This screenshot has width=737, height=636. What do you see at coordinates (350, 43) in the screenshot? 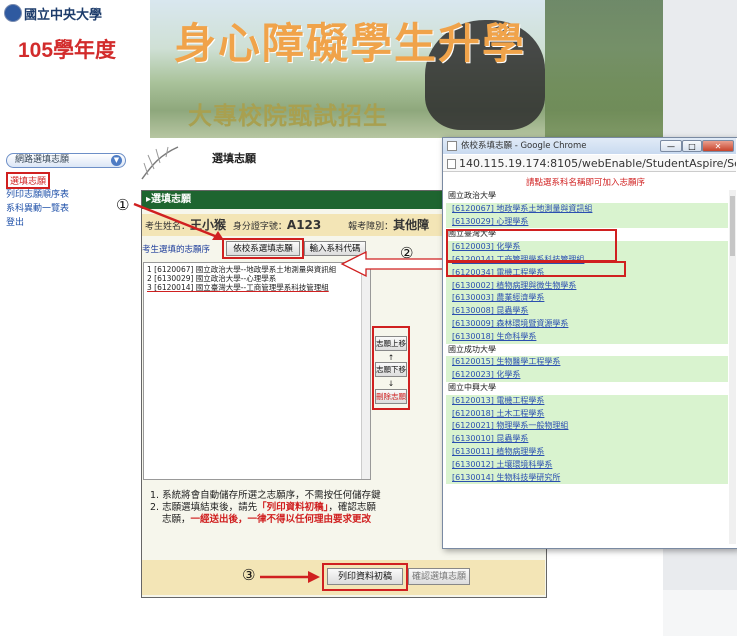
I see `site-main-title: 身心障礙學生升學` at bounding box center [350, 43].